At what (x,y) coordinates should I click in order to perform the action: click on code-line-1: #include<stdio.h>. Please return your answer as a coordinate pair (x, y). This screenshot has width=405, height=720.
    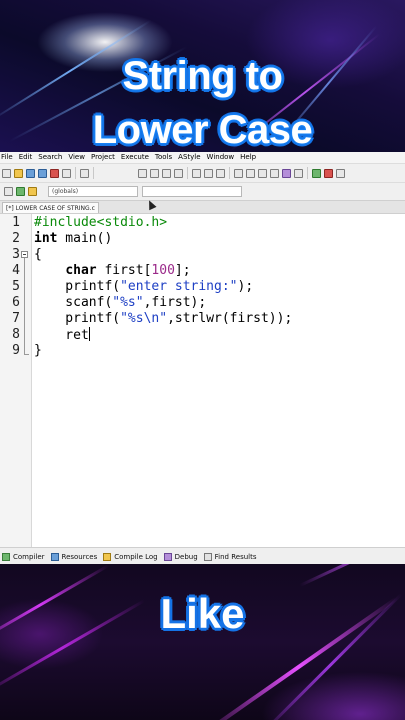
    Looking at the image, I should click on (100, 223).